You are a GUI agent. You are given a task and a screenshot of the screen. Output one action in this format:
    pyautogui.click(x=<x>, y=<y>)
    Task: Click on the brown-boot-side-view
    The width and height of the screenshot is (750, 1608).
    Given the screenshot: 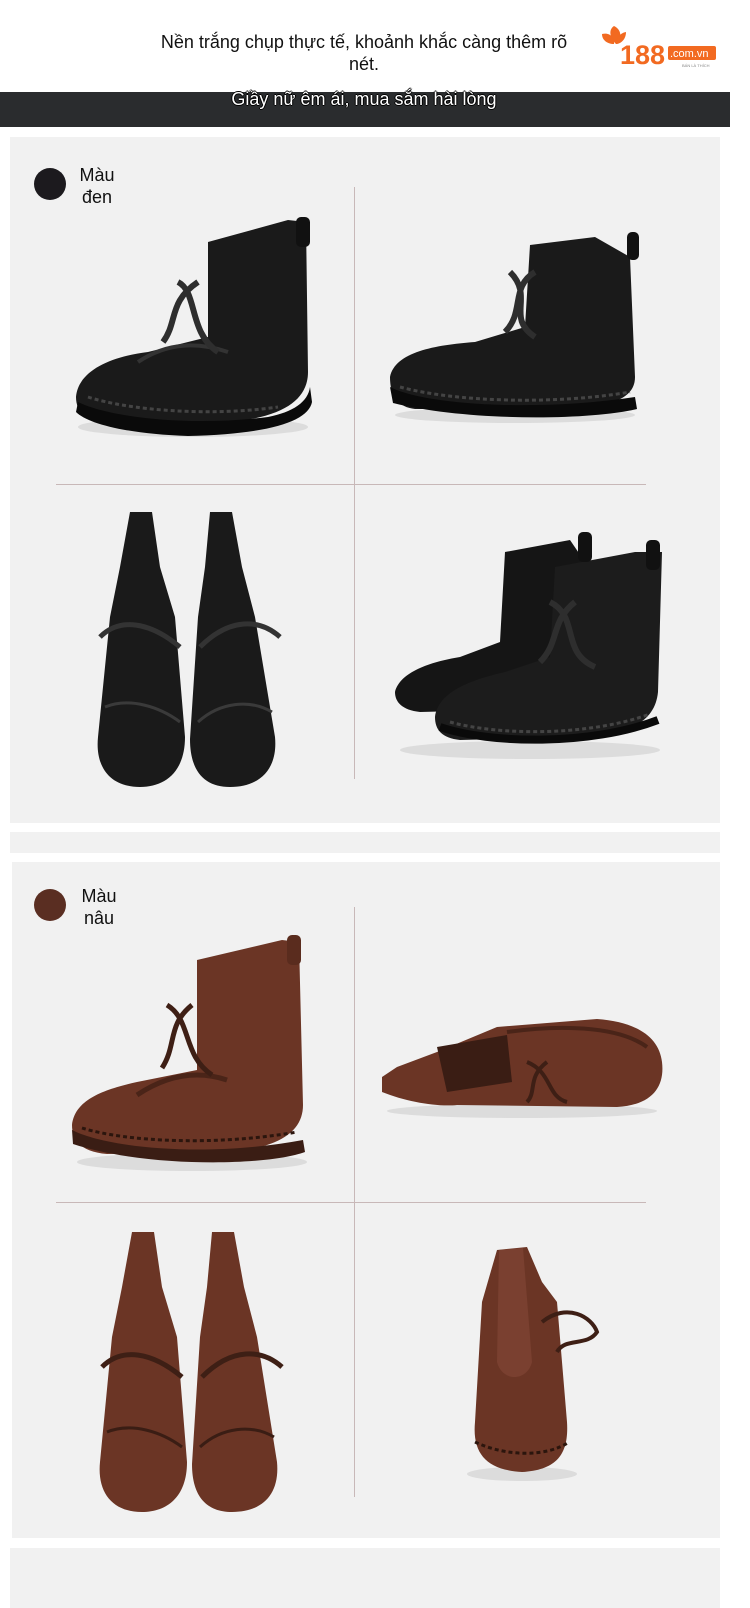 What is the action you would take?
    pyautogui.click(x=192, y=1052)
    